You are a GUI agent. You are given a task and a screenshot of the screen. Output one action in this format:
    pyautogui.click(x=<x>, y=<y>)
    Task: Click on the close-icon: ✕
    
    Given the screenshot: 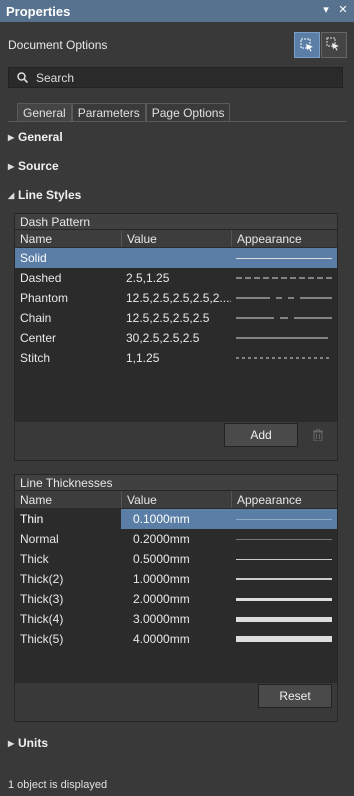 What is the action you would take?
    pyautogui.click(x=343, y=9)
    